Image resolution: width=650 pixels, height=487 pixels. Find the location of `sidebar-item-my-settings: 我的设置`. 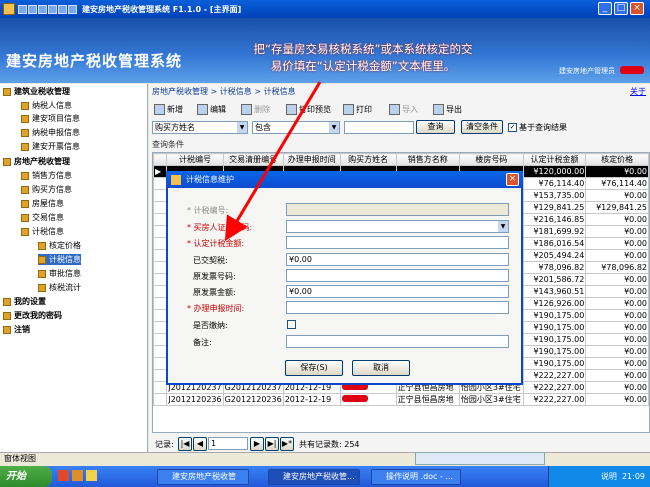

sidebar-item-my-settings: 我的设置 is located at coordinates (24, 301).